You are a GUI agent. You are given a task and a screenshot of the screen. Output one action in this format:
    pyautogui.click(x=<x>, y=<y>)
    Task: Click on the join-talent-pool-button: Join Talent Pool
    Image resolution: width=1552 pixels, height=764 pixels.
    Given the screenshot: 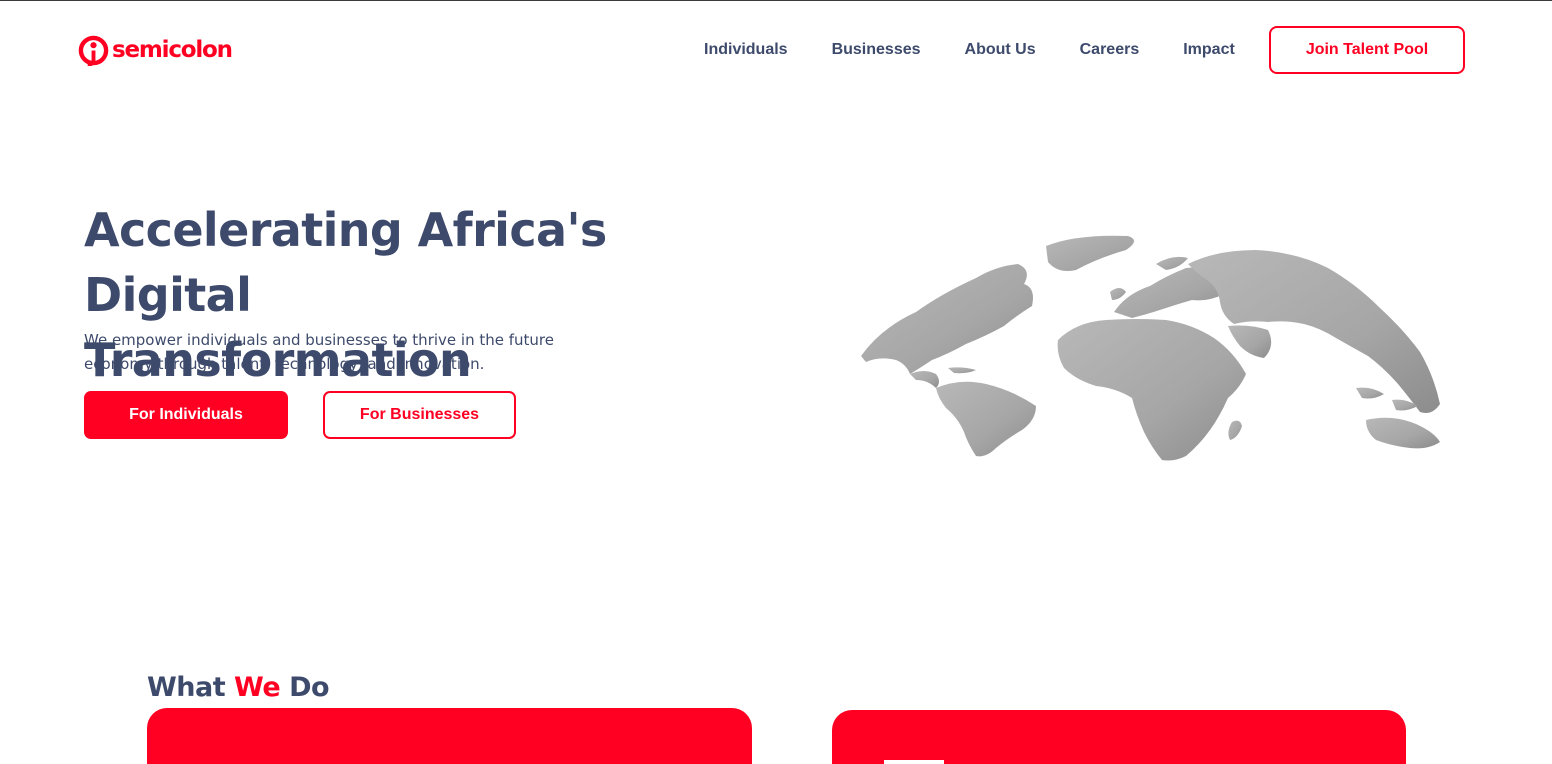 What is the action you would take?
    pyautogui.click(x=1367, y=50)
    